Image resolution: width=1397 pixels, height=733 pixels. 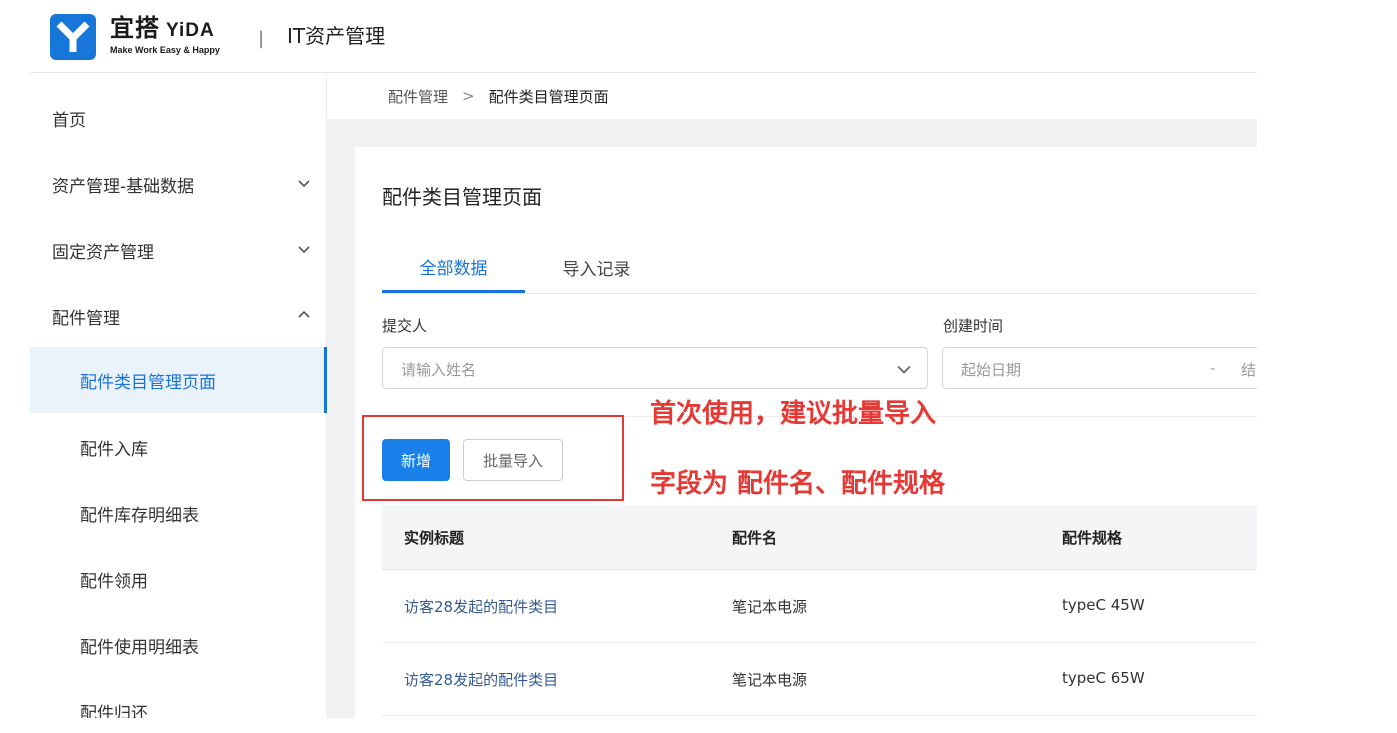 I want to click on sidebar-item-parts-inbound: 配件入库, so click(x=178, y=447).